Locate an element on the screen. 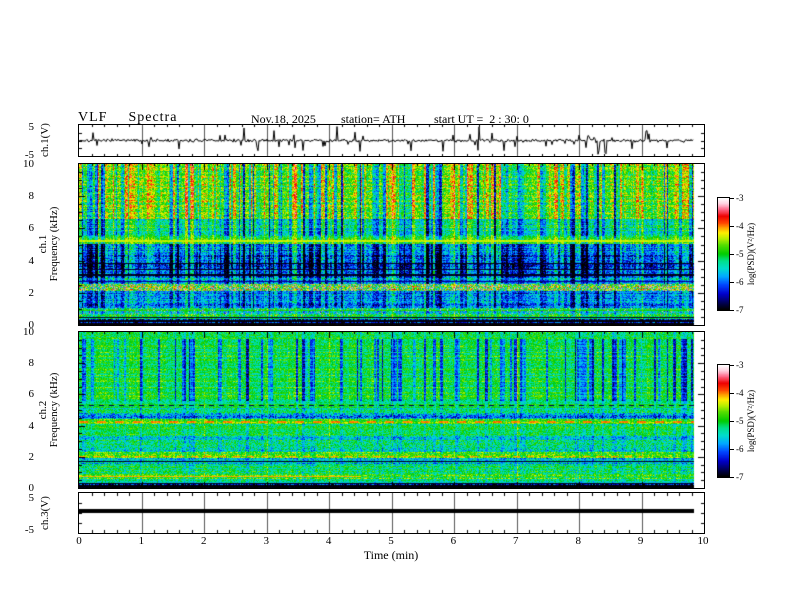 The height and width of the screenshot is (612, 792). ch2-freq-label-text: Frequency (kHz) is located at coordinates (54, 410).